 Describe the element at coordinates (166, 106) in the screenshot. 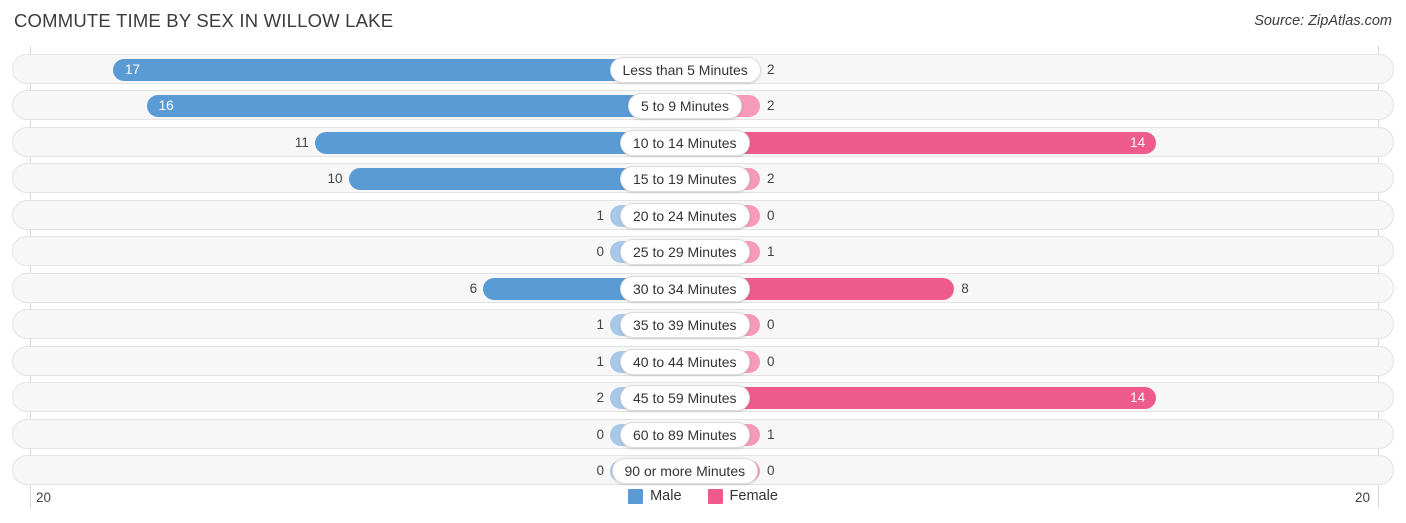

I see `value-label-male: 16` at that location.